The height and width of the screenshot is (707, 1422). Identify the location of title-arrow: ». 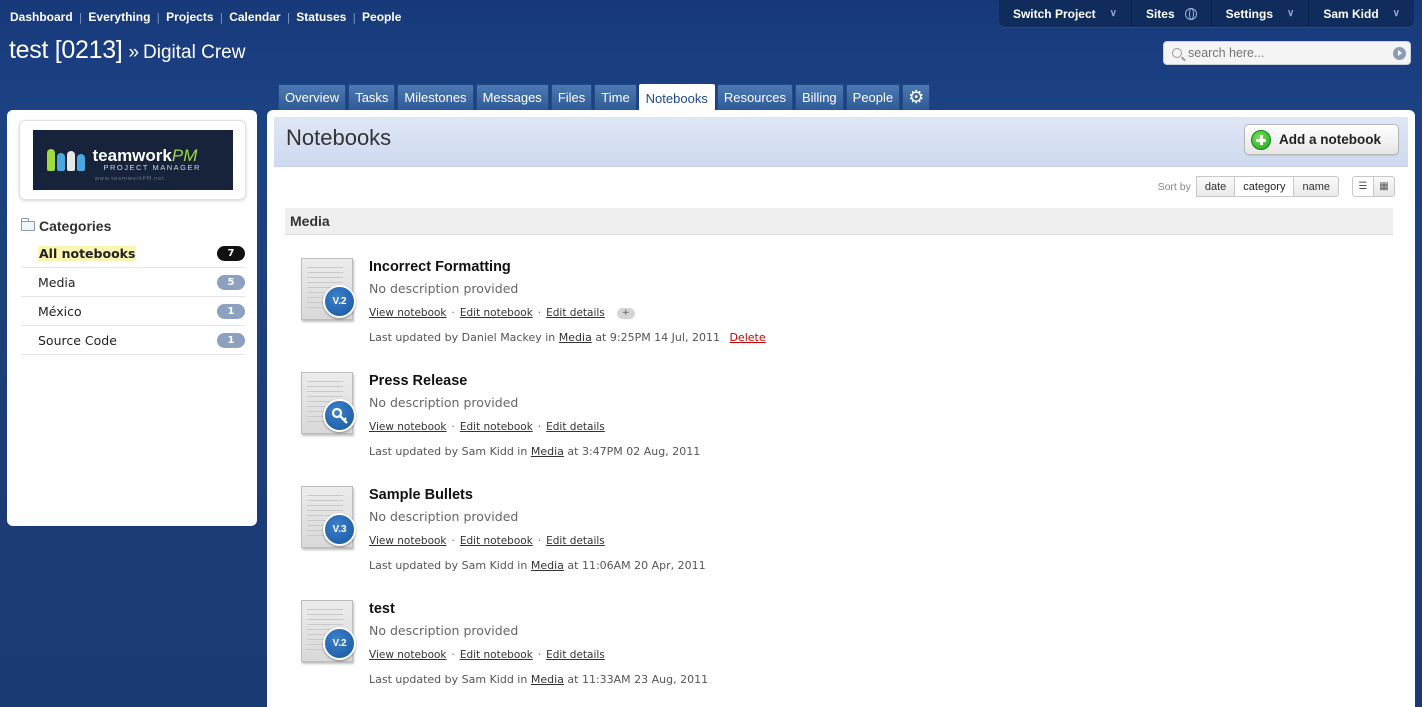
(134, 52).